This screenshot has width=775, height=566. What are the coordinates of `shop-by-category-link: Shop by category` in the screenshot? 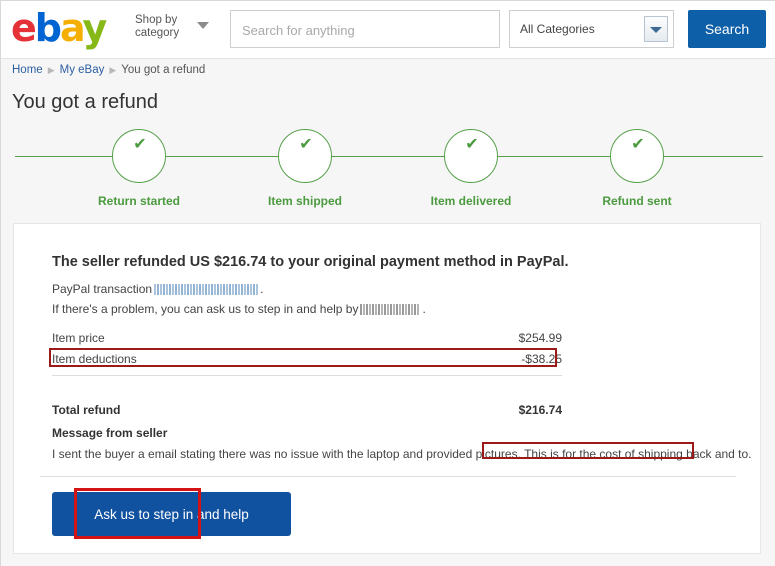 It's located at (164, 27).